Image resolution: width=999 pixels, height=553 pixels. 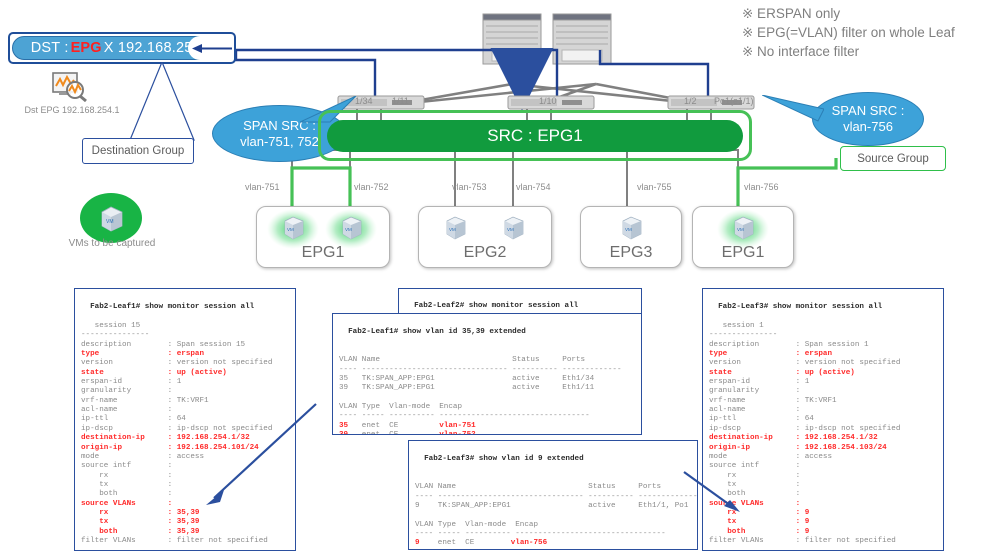 What do you see at coordinates (535, 136) in the screenshot?
I see `src-epg-bar: SRC : EPG1` at bounding box center [535, 136].